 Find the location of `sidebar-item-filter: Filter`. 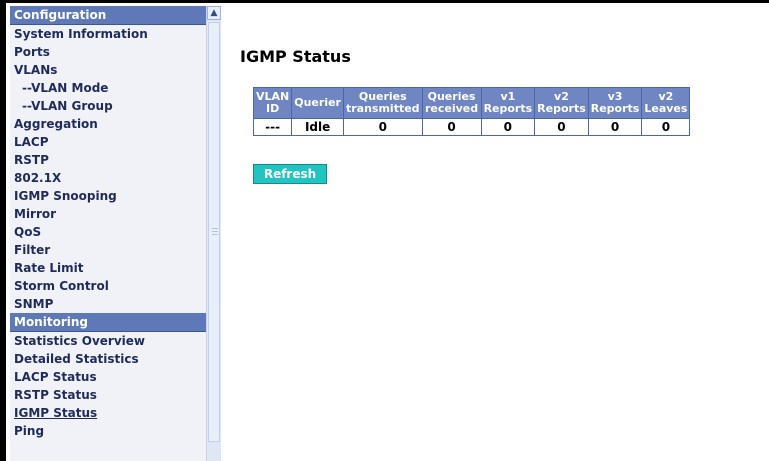

sidebar-item-filter: Filter is located at coordinates (108, 250).